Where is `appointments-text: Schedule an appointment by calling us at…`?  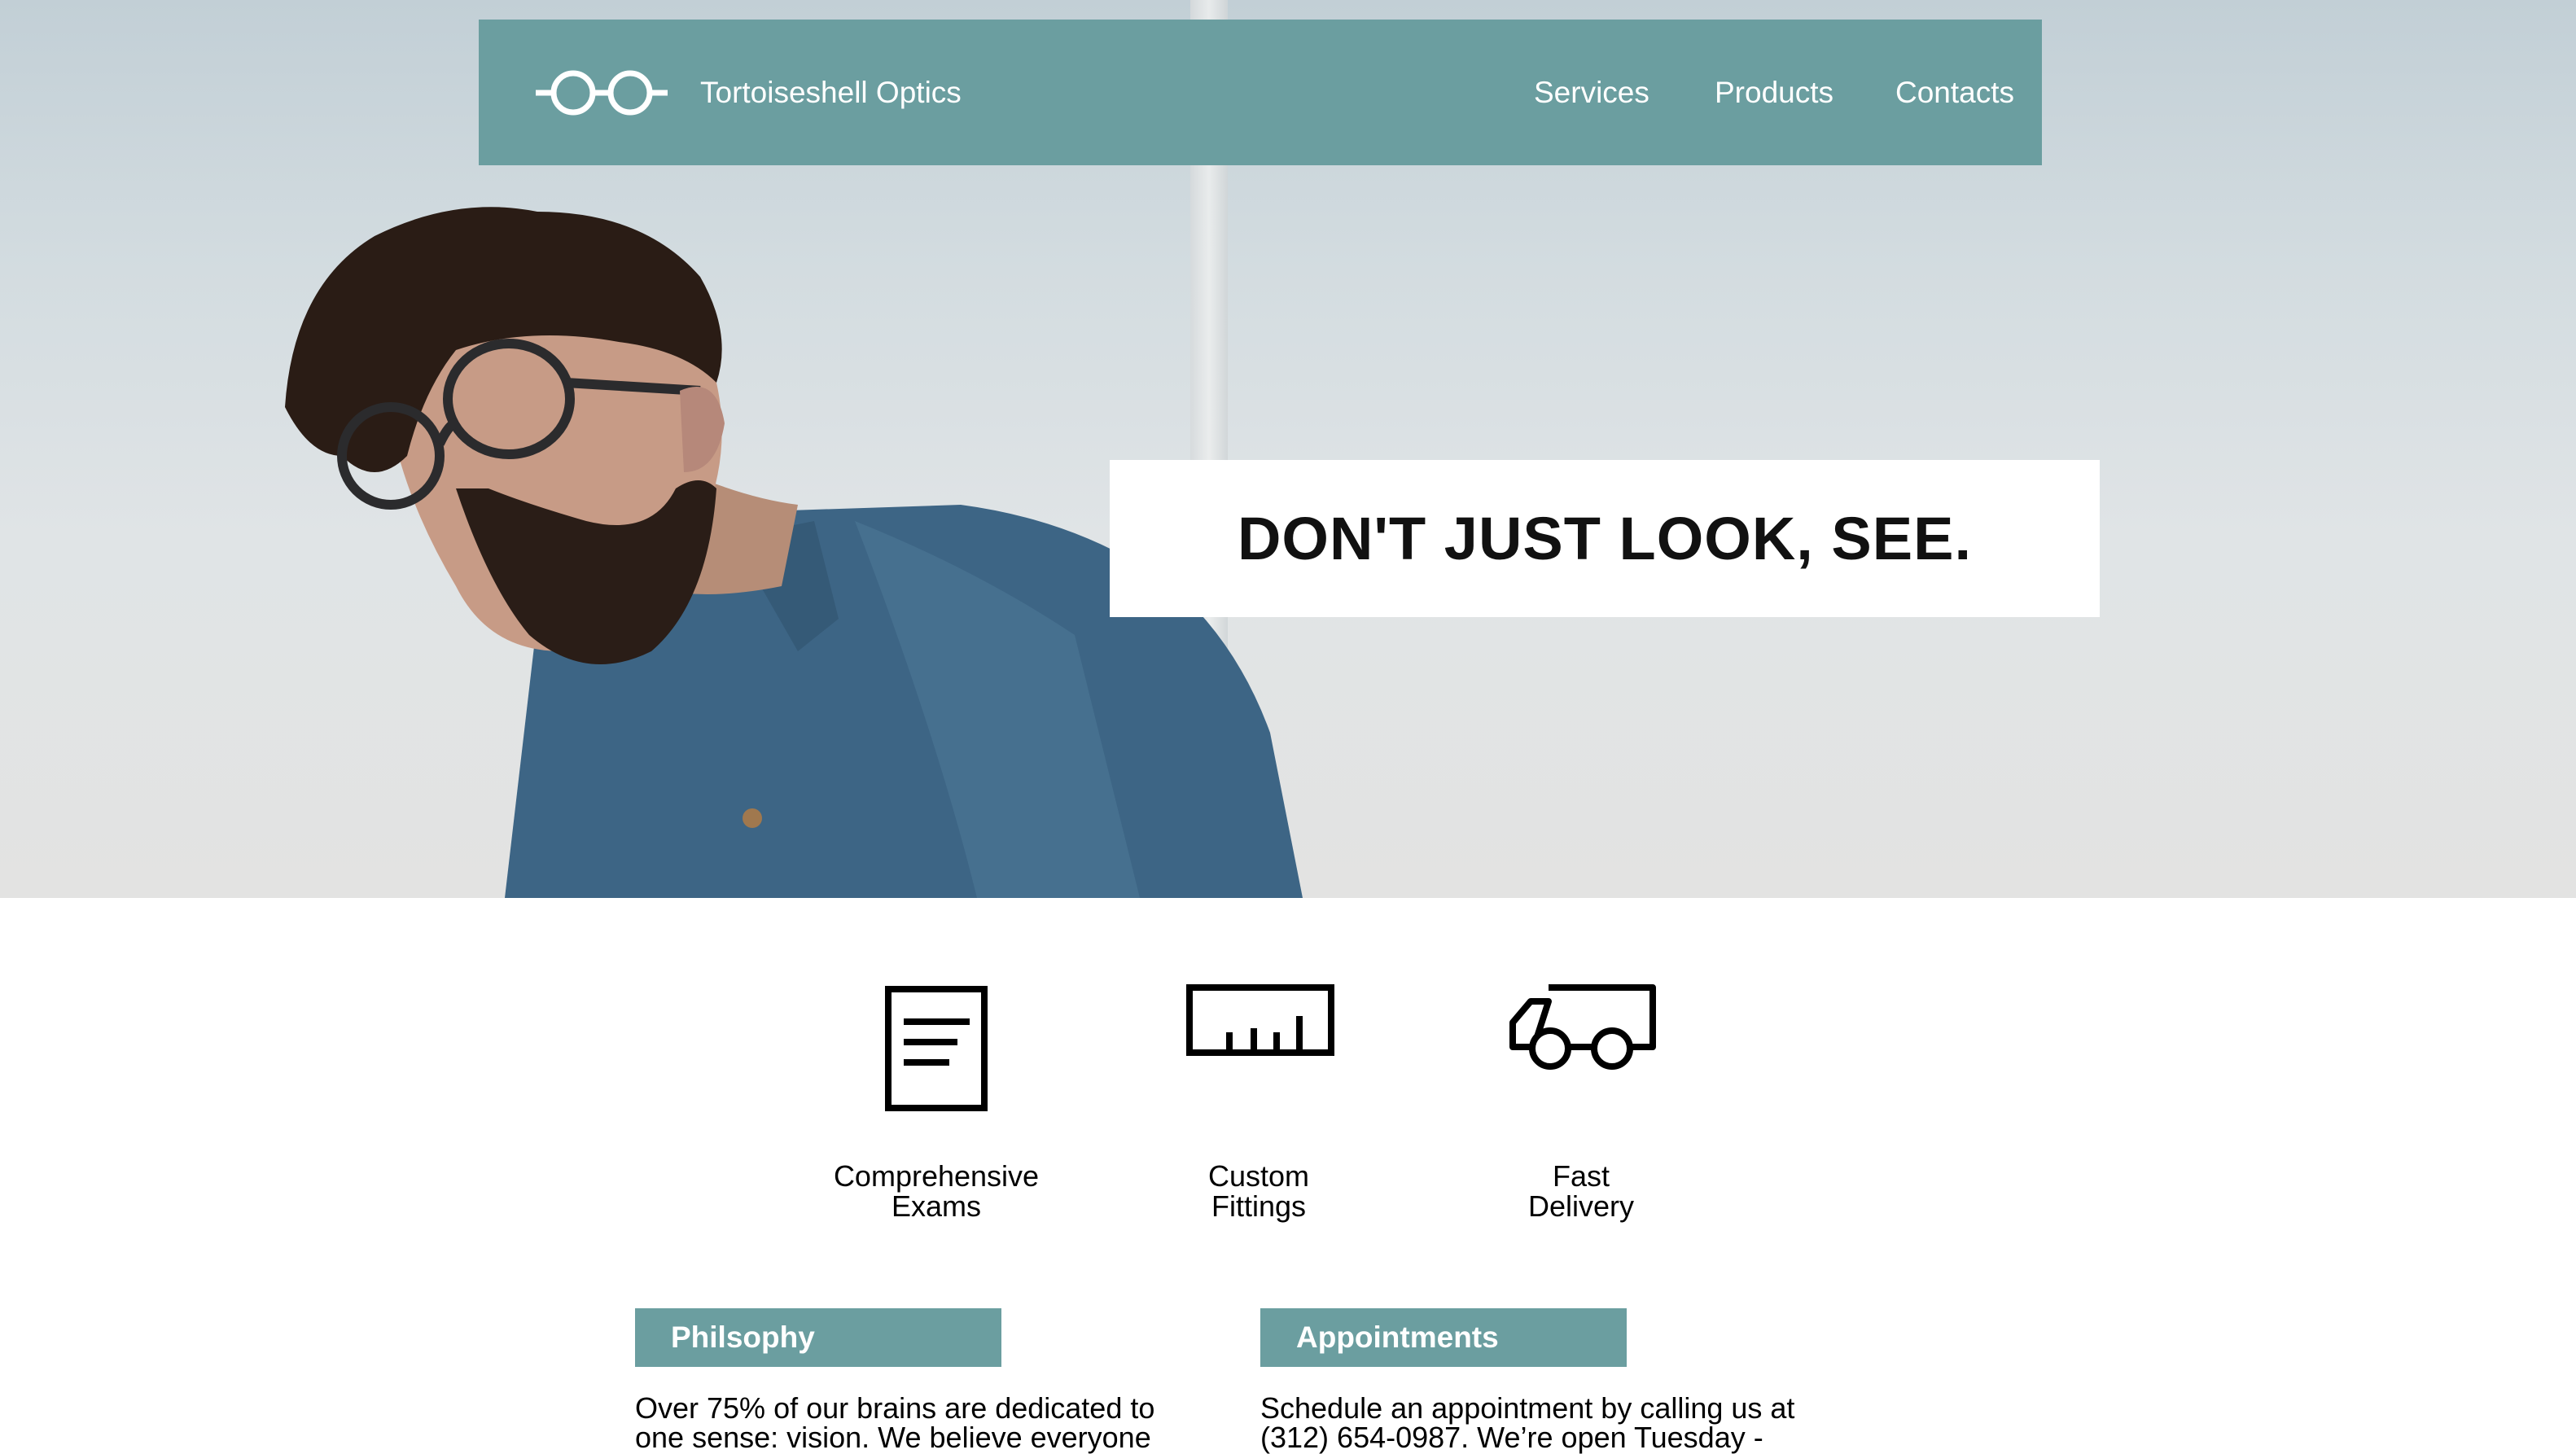 appointments-text: Schedule an appointment by calling us at… is located at coordinates (1537, 1423).